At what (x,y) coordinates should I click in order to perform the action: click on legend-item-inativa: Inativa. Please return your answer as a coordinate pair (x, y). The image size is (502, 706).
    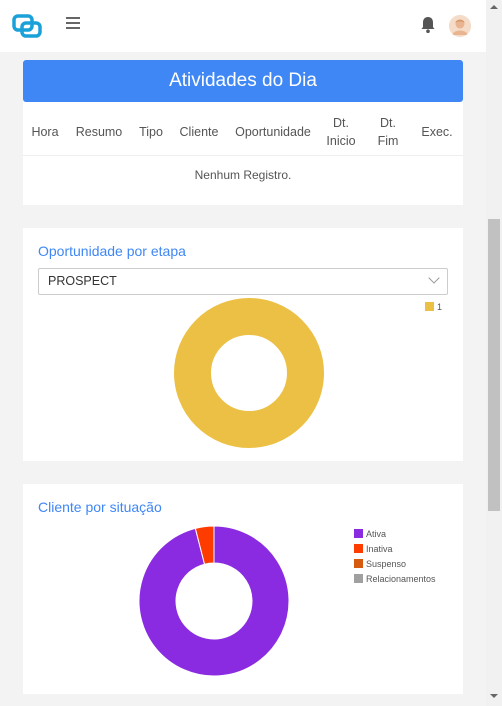
    Looking at the image, I should click on (373, 549).